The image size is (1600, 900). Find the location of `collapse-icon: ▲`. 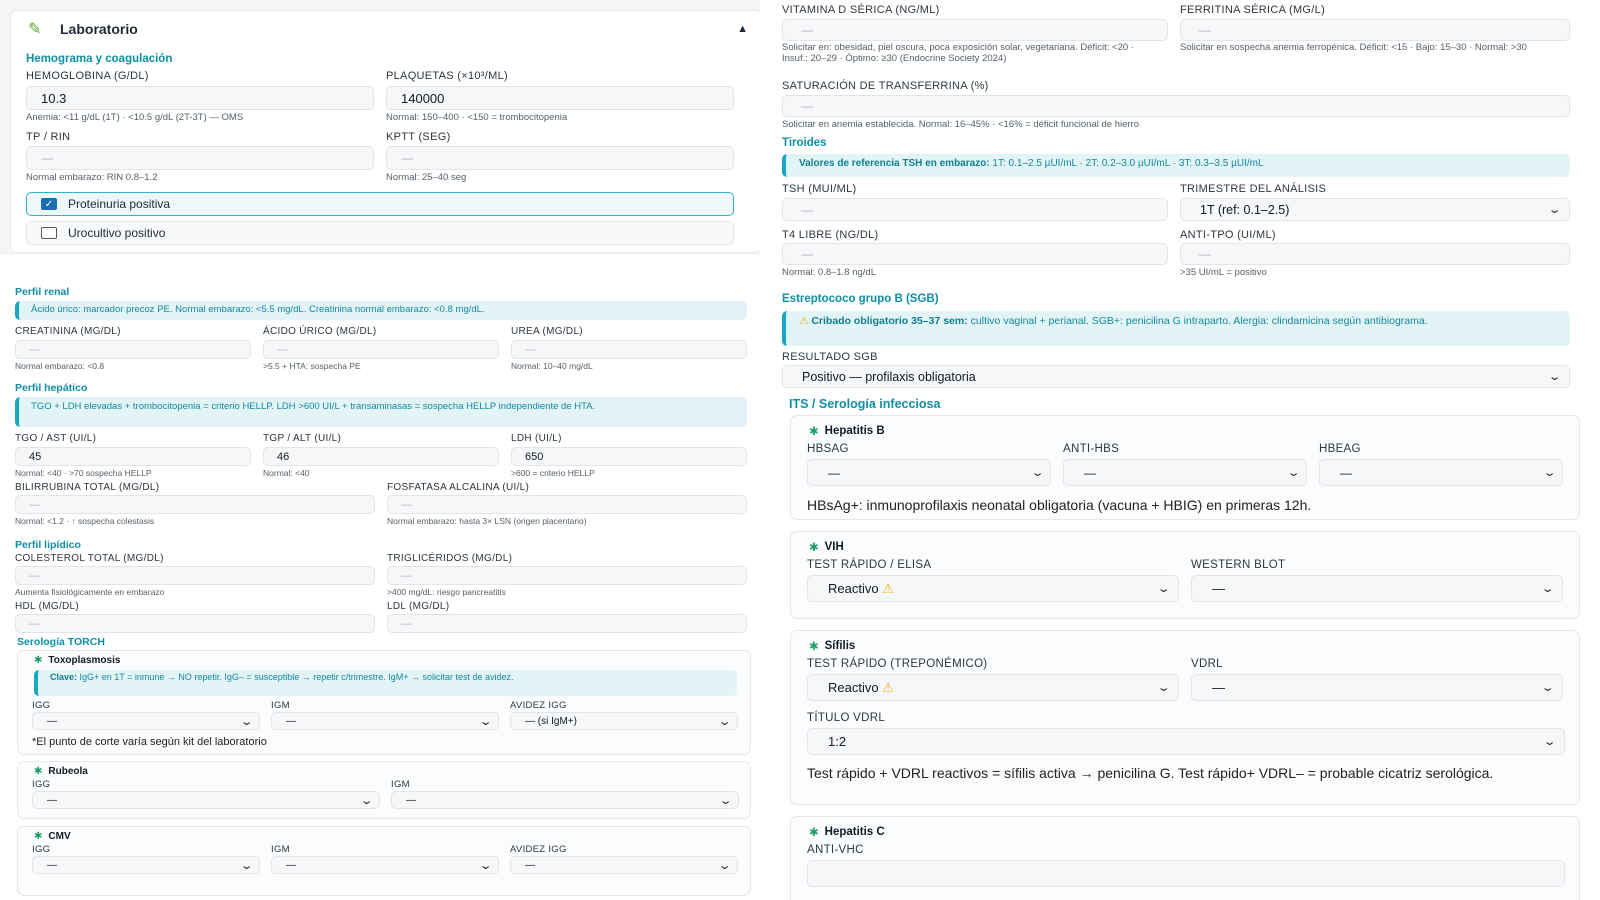

collapse-icon: ▲ is located at coordinates (742, 29).